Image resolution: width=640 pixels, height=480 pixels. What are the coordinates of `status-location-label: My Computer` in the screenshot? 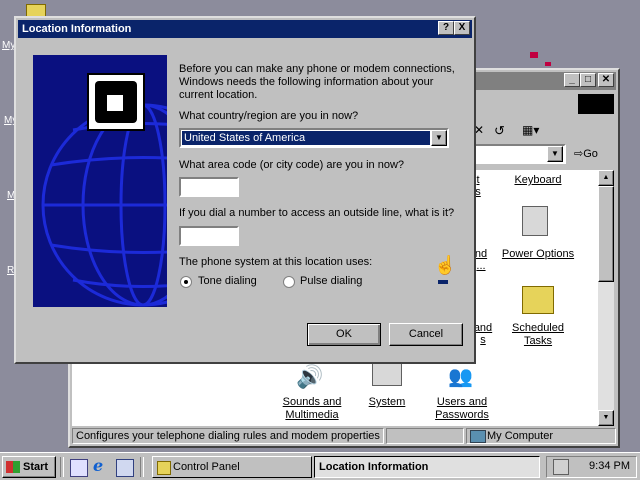 It's located at (520, 436).